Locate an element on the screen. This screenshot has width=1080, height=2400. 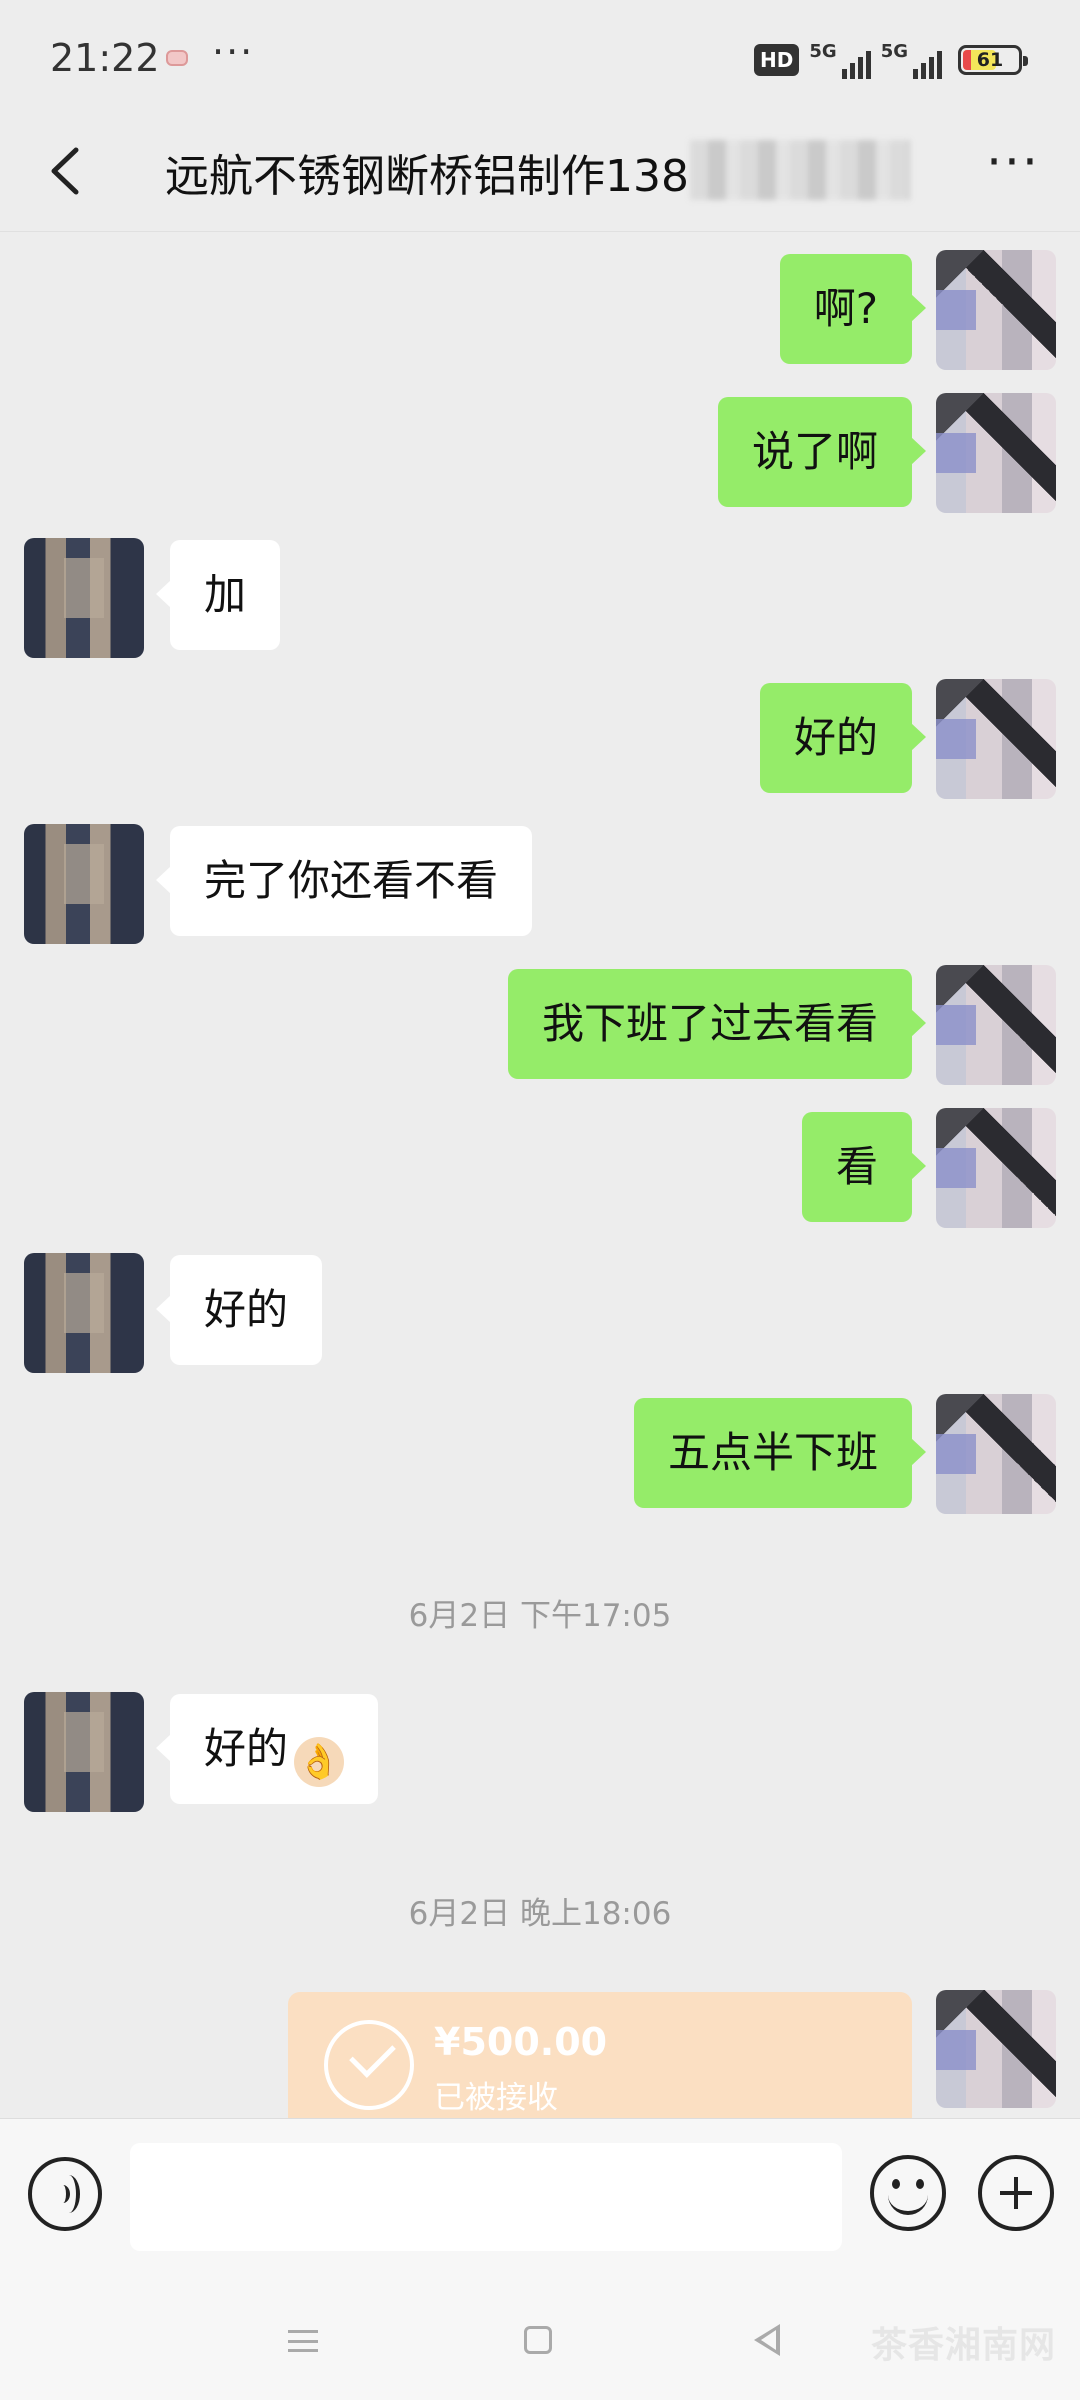
home-icon is located at coordinates (538, 2340).